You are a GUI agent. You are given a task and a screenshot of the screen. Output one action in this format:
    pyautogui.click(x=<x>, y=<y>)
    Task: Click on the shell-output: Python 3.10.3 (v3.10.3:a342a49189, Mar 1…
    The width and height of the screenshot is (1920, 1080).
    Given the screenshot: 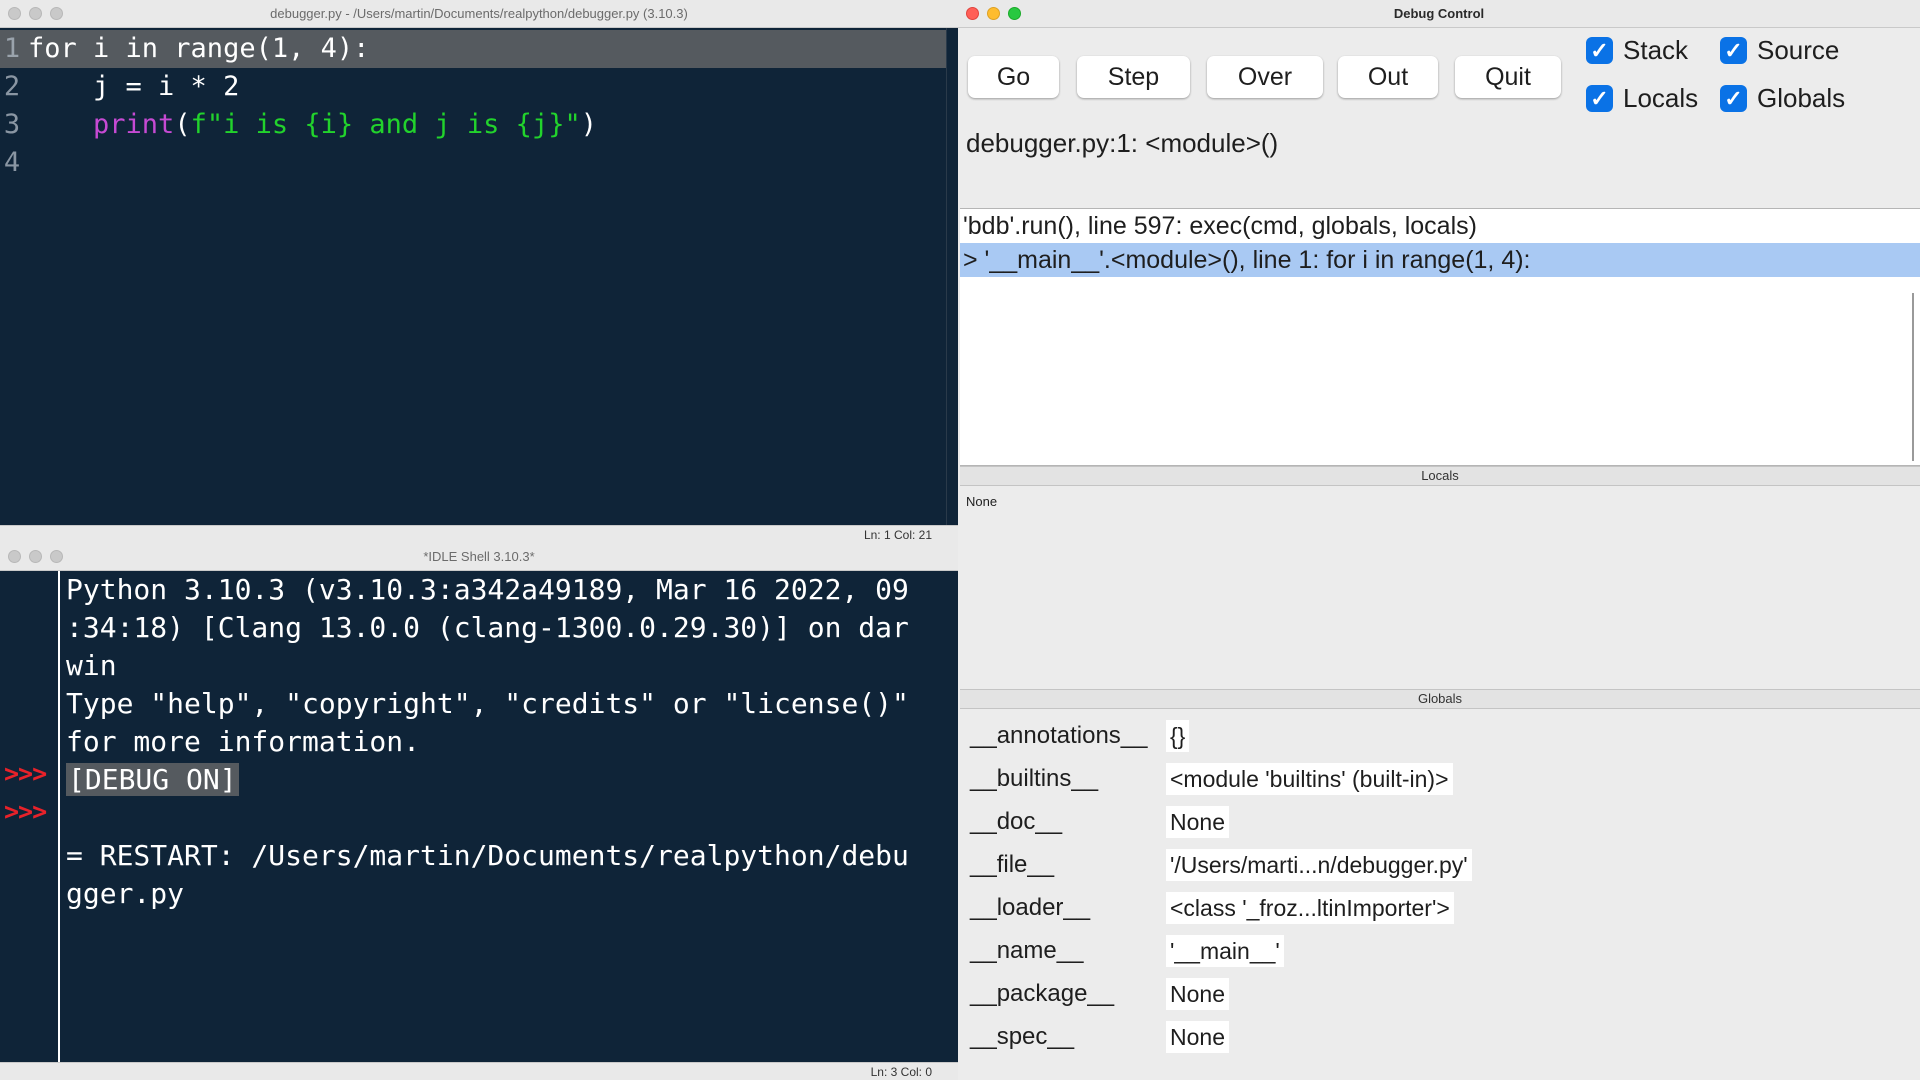 What is the action you would take?
    pyautogui.click(x=504, y=742)
    